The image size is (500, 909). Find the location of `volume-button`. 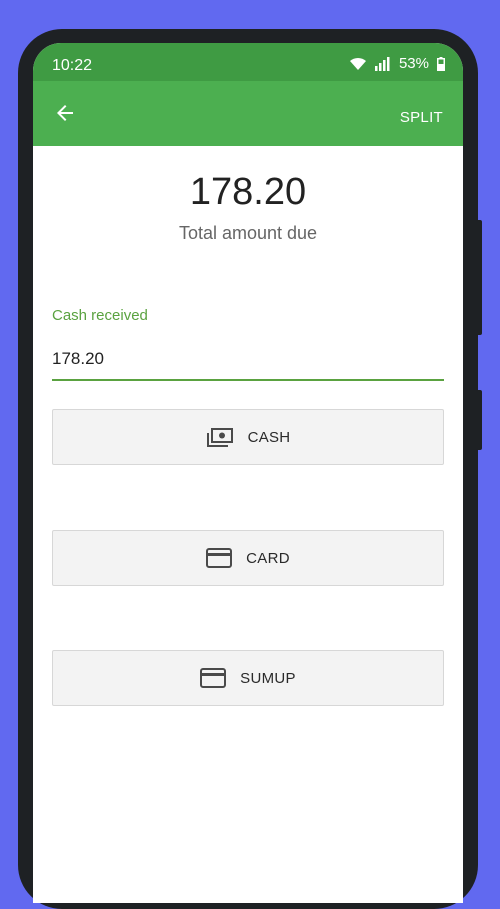

volume-button is located at coordinates (479, 277).